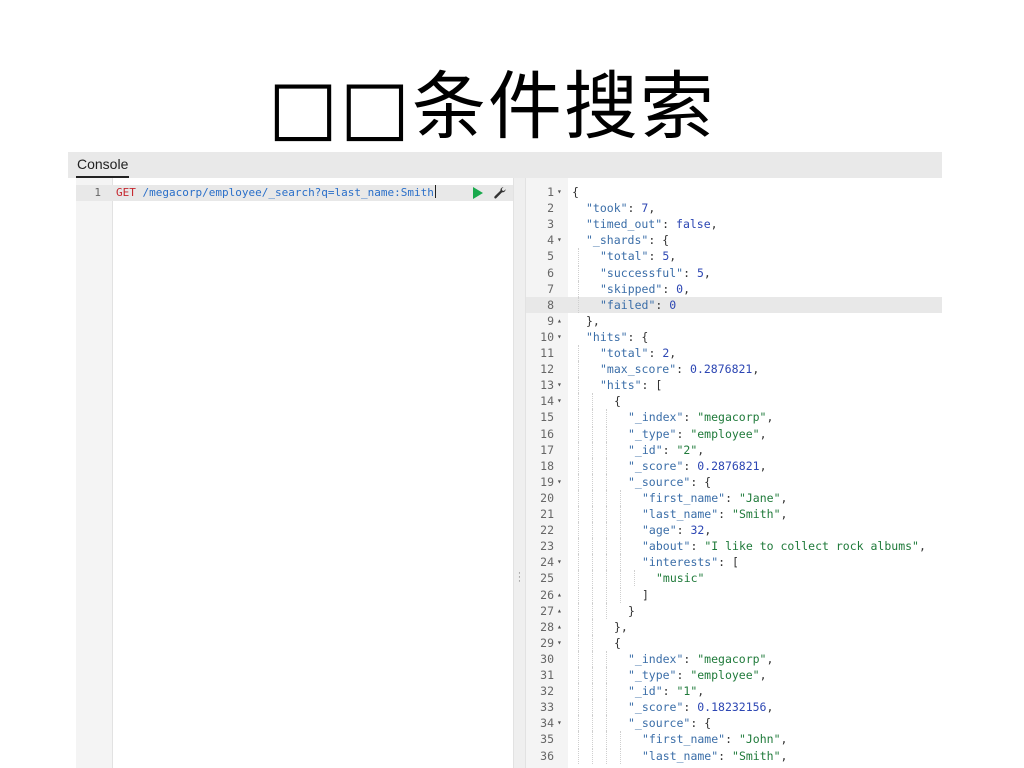 The image size is (1024, 768). What do you see at coordinates (734, 288) in the screenshot?
I see `response-line: 7 "skipped": 0,` at bounding box center [734, 288].